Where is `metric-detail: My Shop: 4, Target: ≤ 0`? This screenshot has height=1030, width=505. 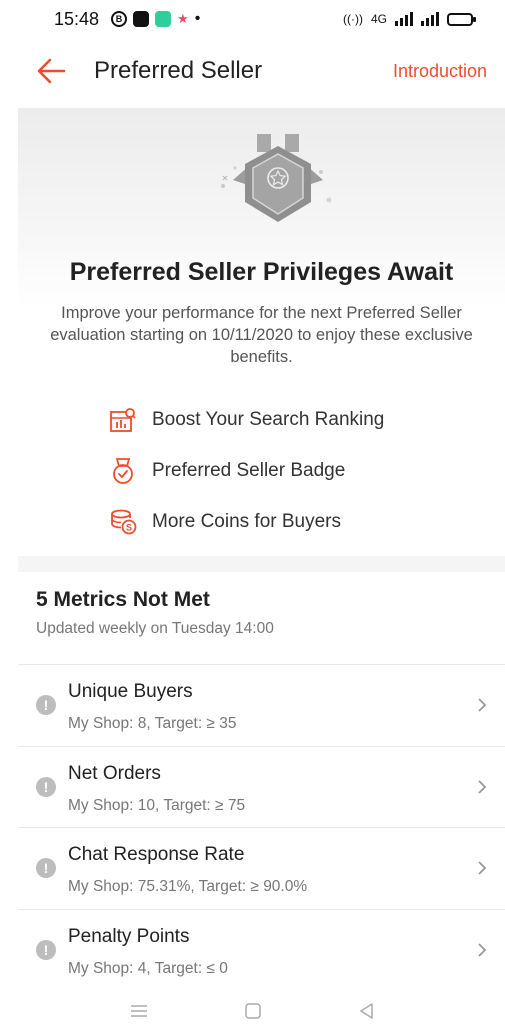
metric-detail: My Shop: 4, Target: ≤ 0 is located at coordinates (148, 968).